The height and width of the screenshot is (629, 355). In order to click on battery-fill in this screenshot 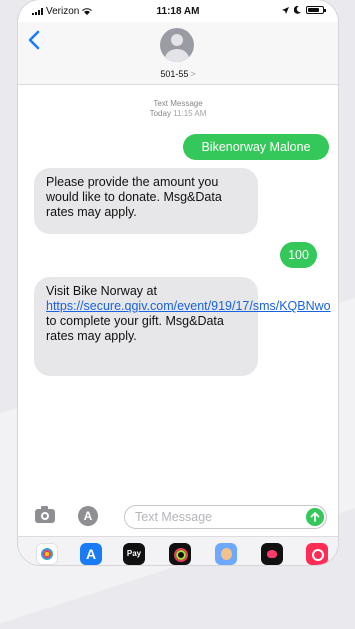, I will do `click(313, 10)`.